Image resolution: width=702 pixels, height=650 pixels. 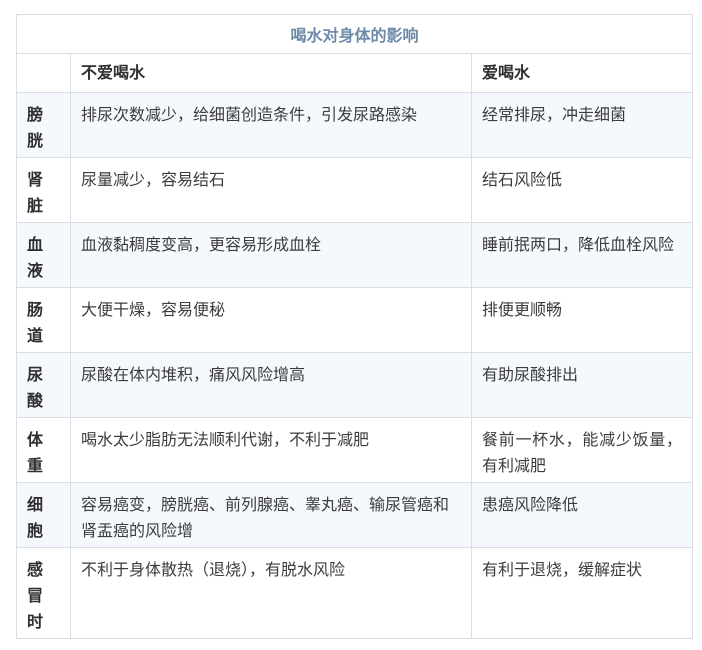 I want to click on drink-text: 餐前一杯水，能减少饭量，有利减肥, so click(x=582, y=452).